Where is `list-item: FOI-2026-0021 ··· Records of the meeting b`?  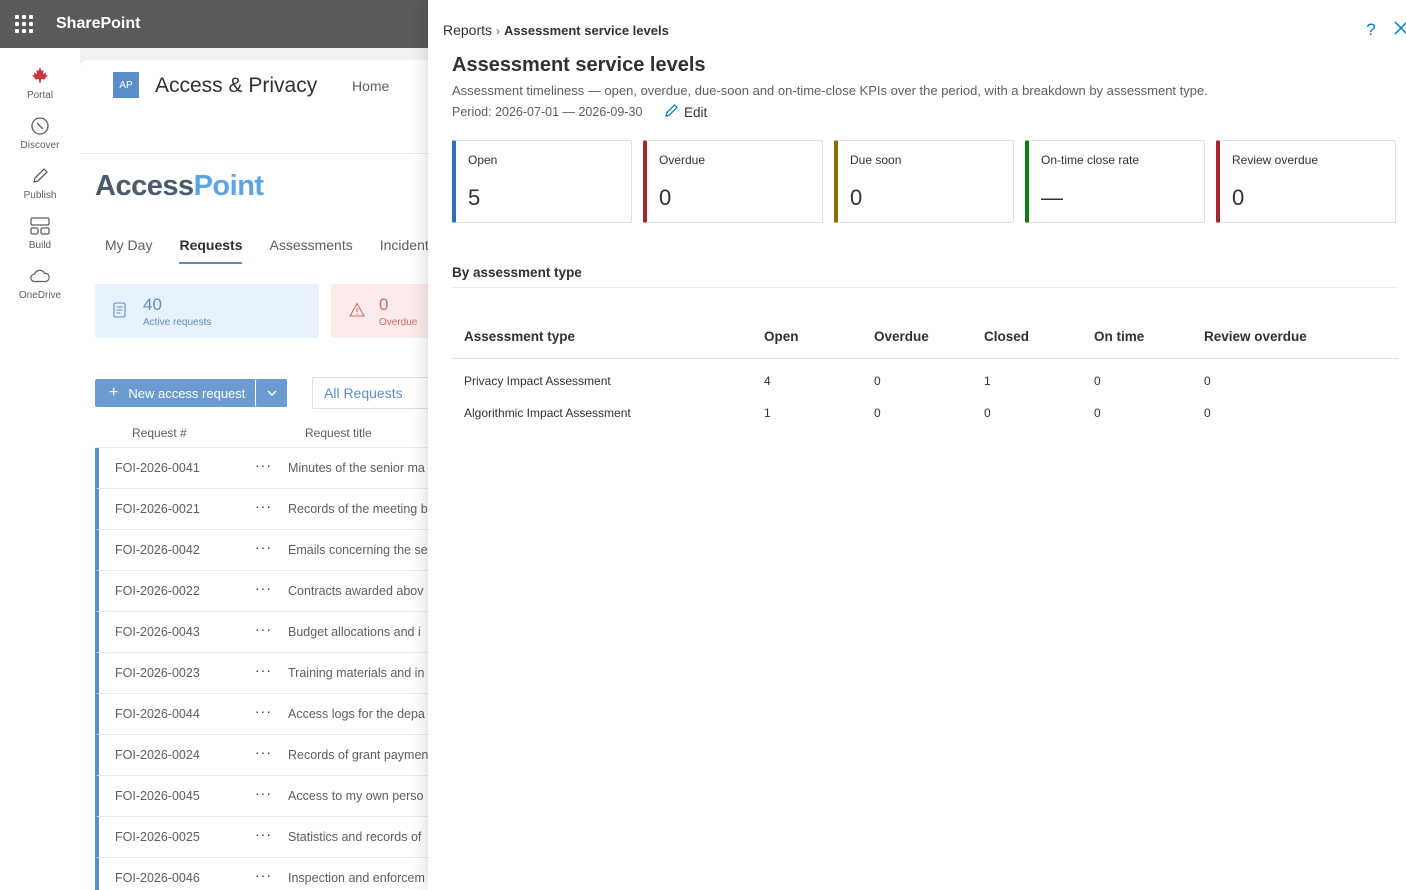
list-item: FOI-2026-0021 ··· Records of the meeting b is located at coordinates (267, 509).